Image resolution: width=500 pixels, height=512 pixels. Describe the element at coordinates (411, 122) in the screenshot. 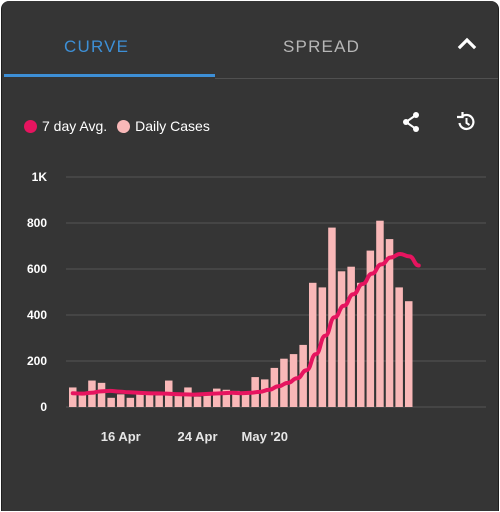

I see `share-icon` at that location.